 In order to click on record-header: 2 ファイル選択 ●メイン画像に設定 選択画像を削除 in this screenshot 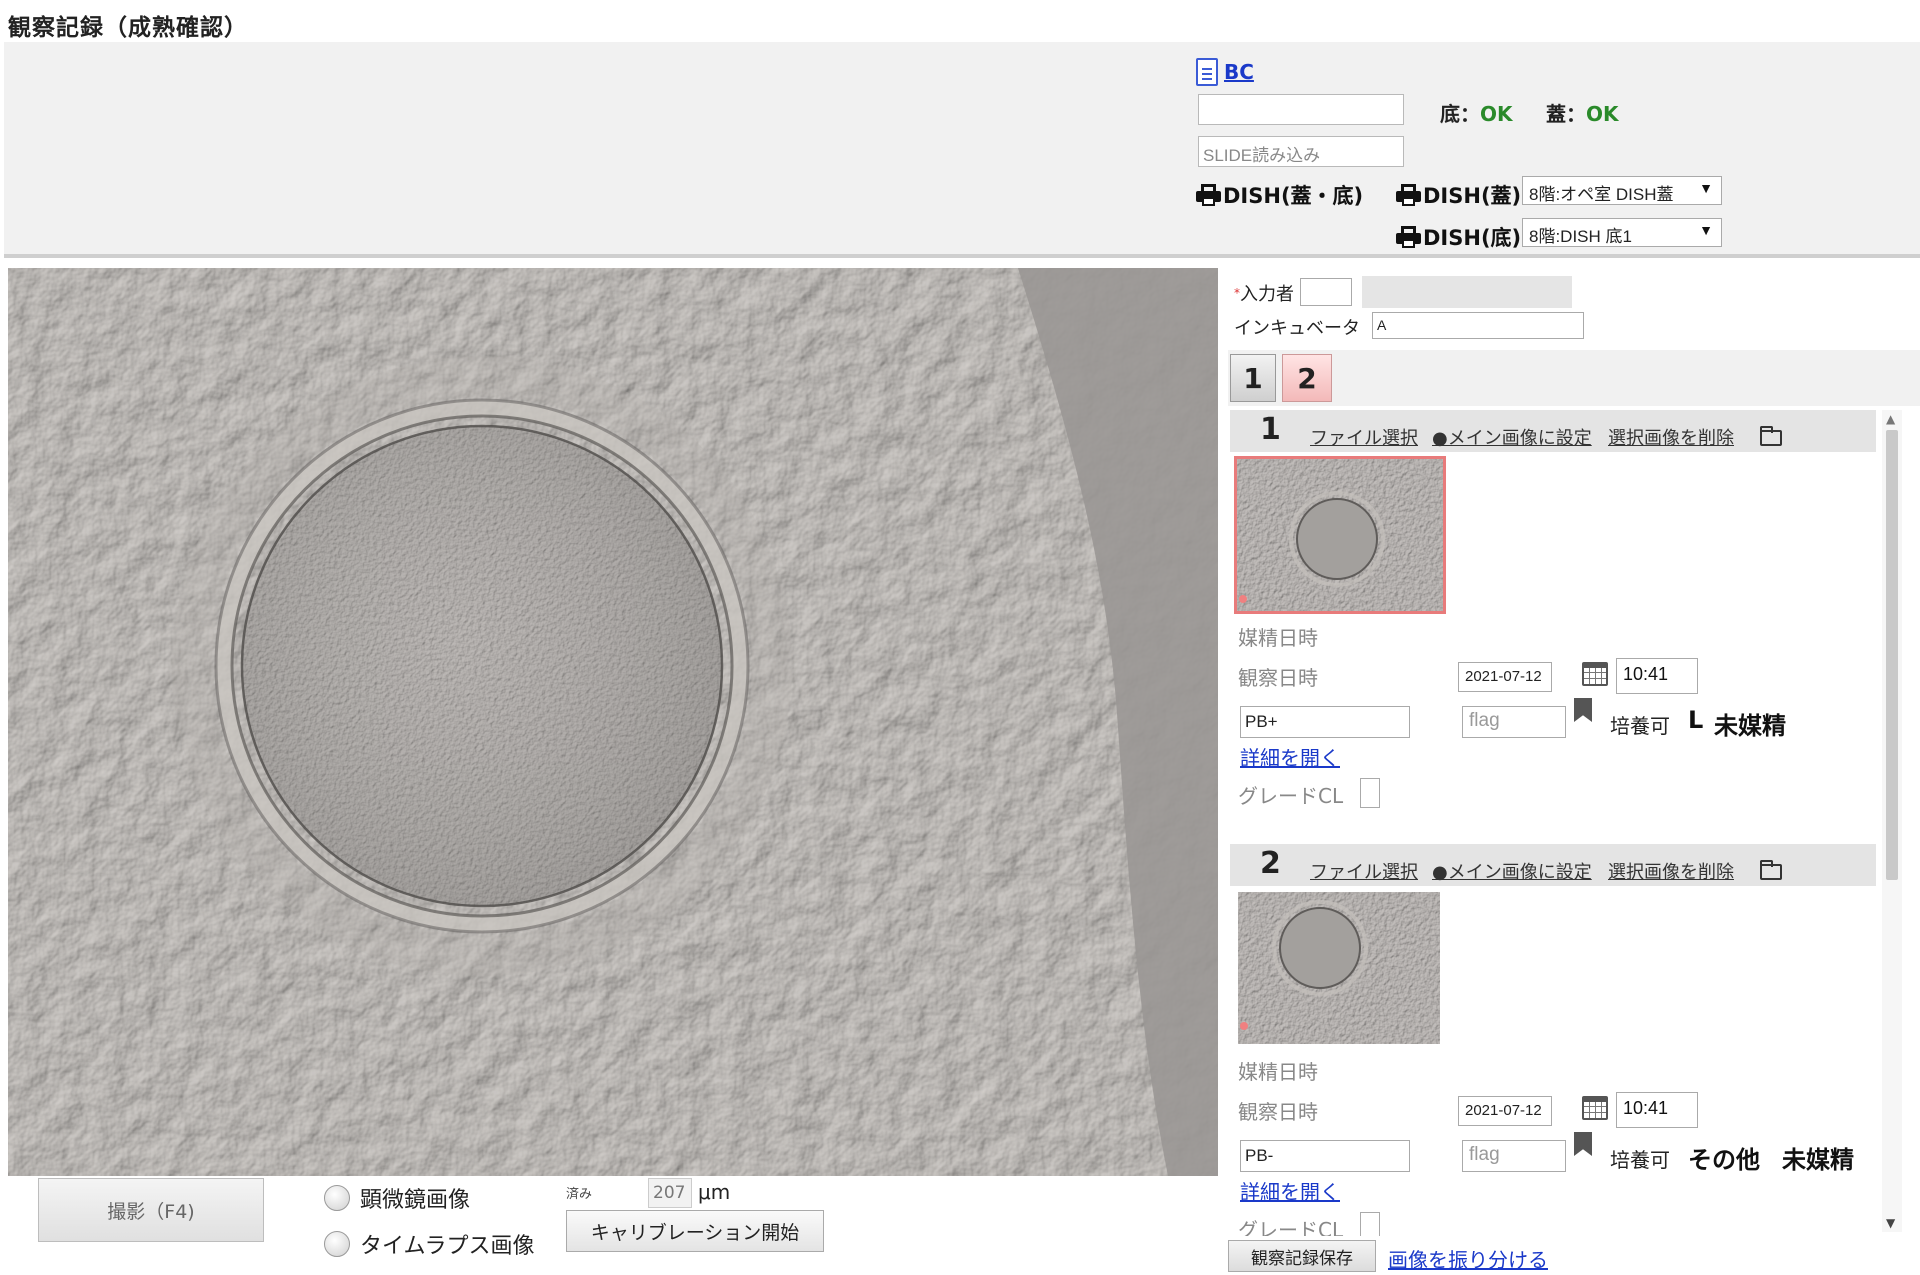, I will do `click(1553, 865)`.